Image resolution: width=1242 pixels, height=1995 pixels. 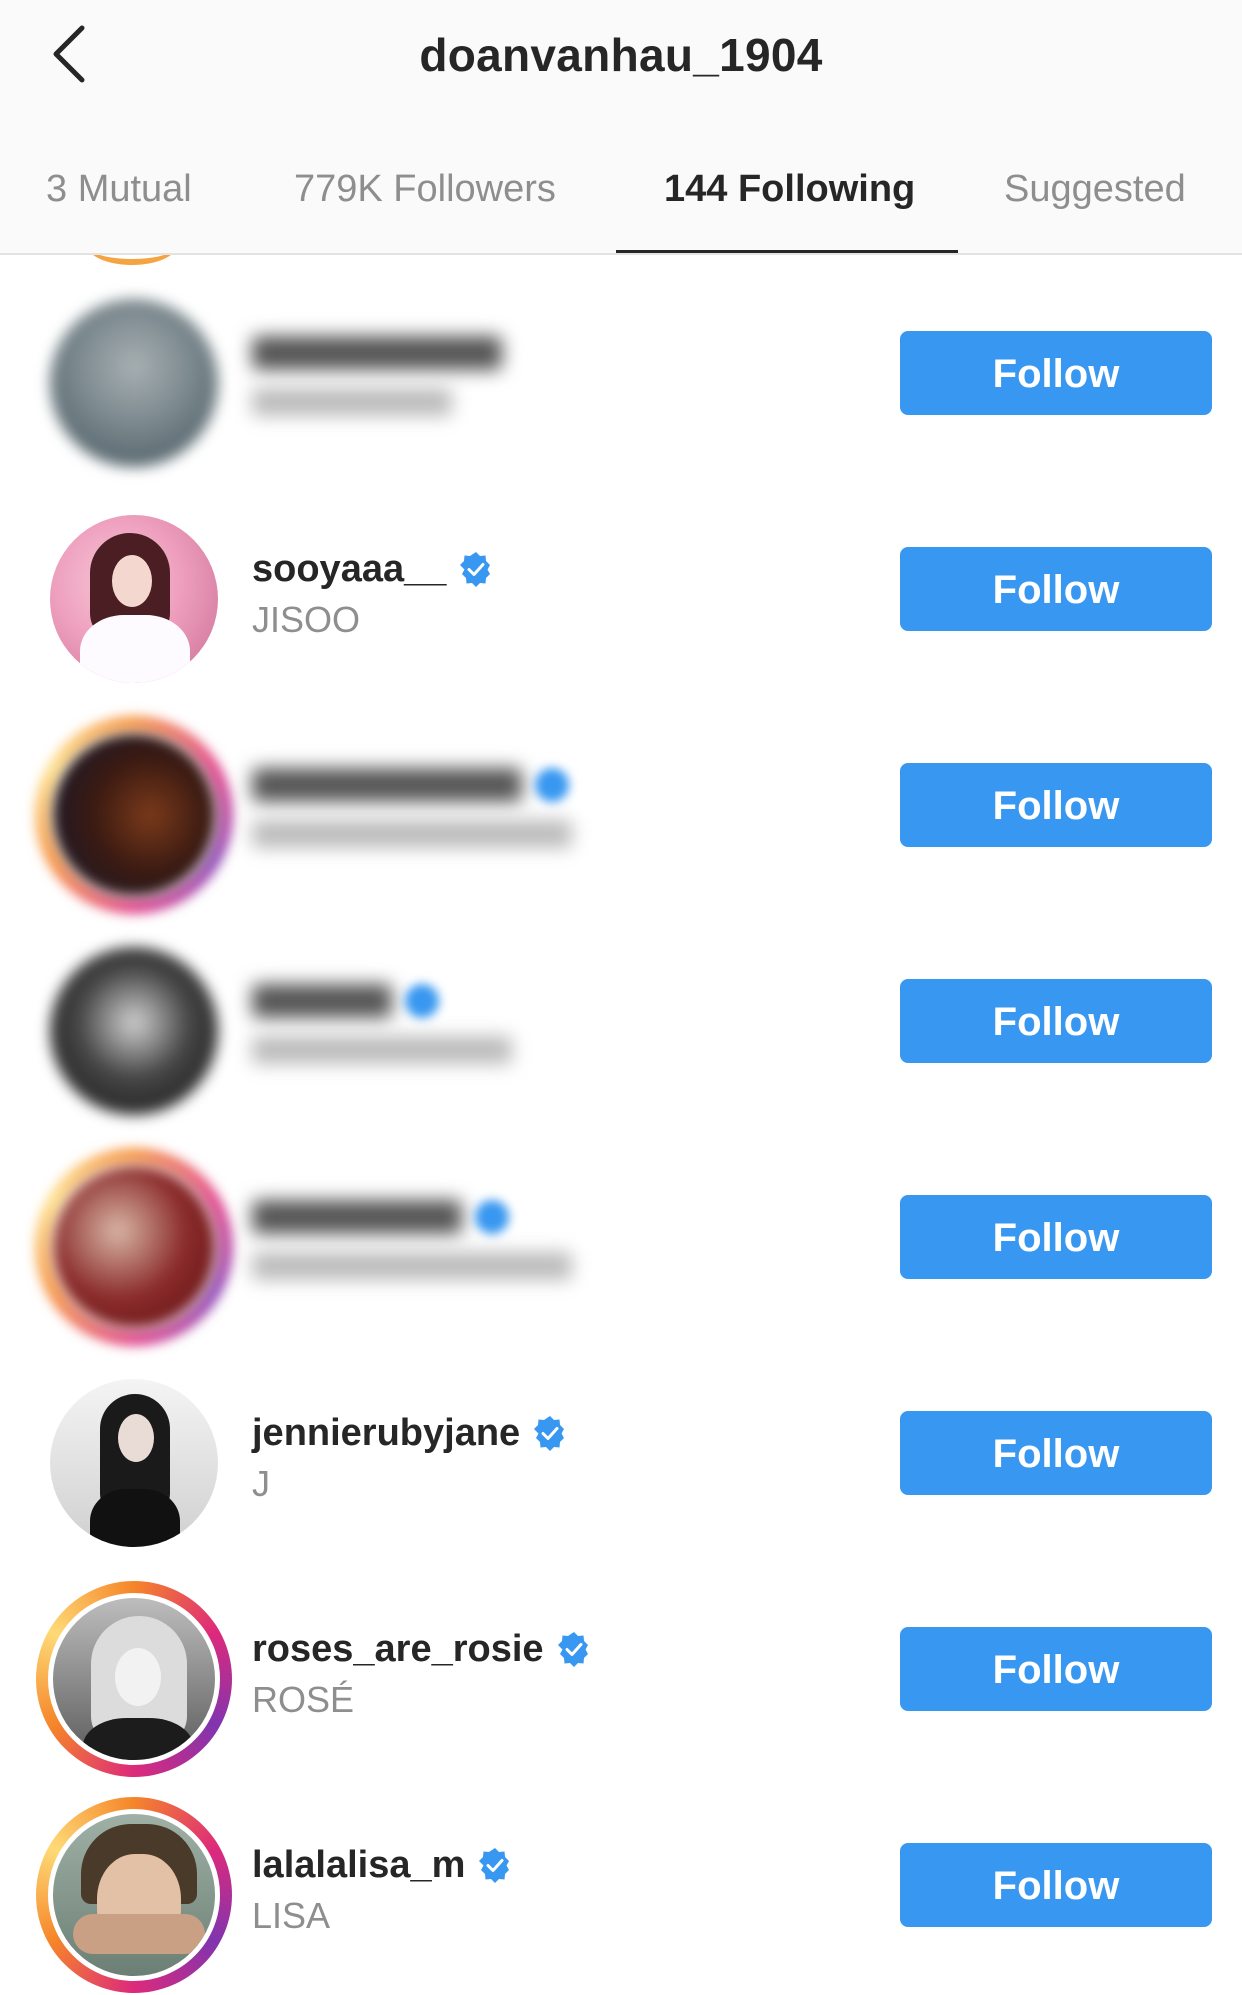 I want to click on list-item: sooyaaa__ JISOO Follow, so click(x=621, y=609).